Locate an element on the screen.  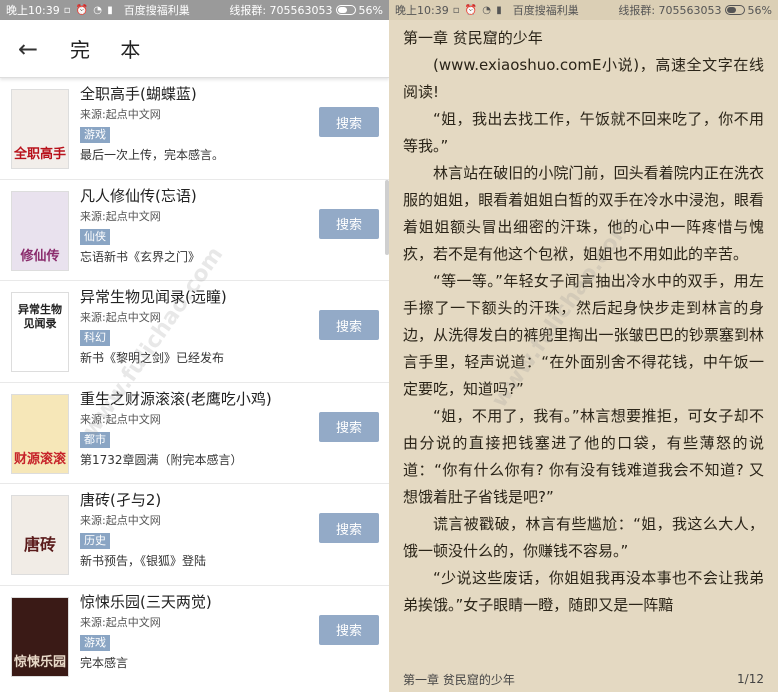
reader-footer: 第一章 贫民窟的少年 1/12 is located at coordinates (583, 679).